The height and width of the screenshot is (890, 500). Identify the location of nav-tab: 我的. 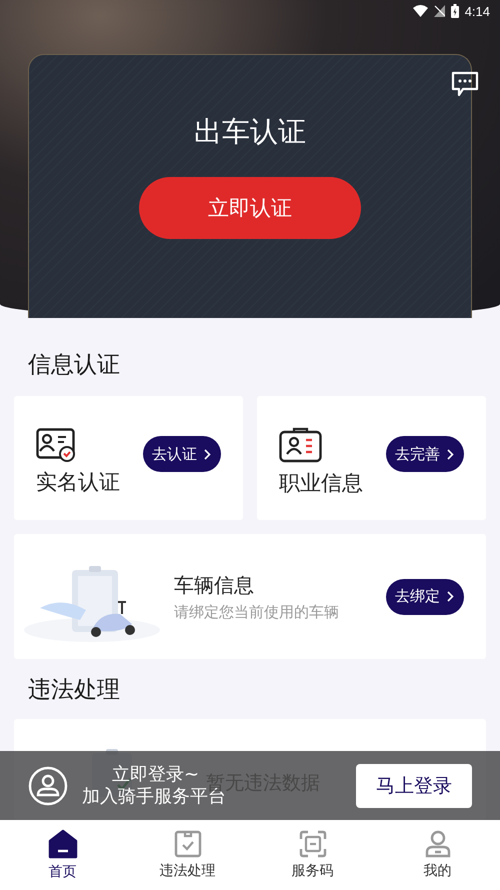
(437, 855).